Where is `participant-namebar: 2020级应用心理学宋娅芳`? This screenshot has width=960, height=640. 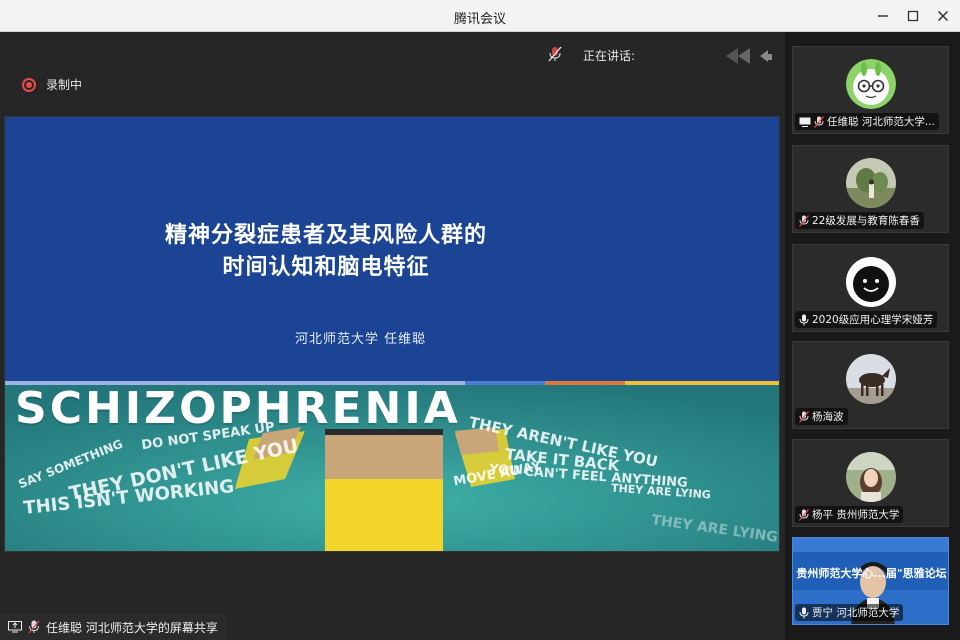 participant-namebar: 2020级应用心理学宋娅芳 is located at coordinates (866, 319).